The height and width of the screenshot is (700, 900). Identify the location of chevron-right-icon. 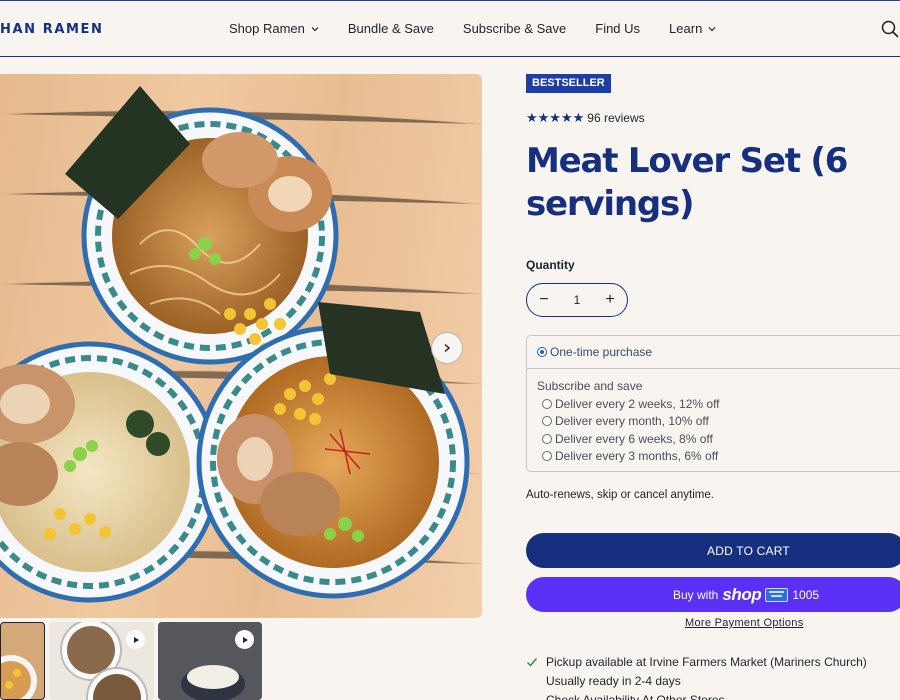
(447, 348).